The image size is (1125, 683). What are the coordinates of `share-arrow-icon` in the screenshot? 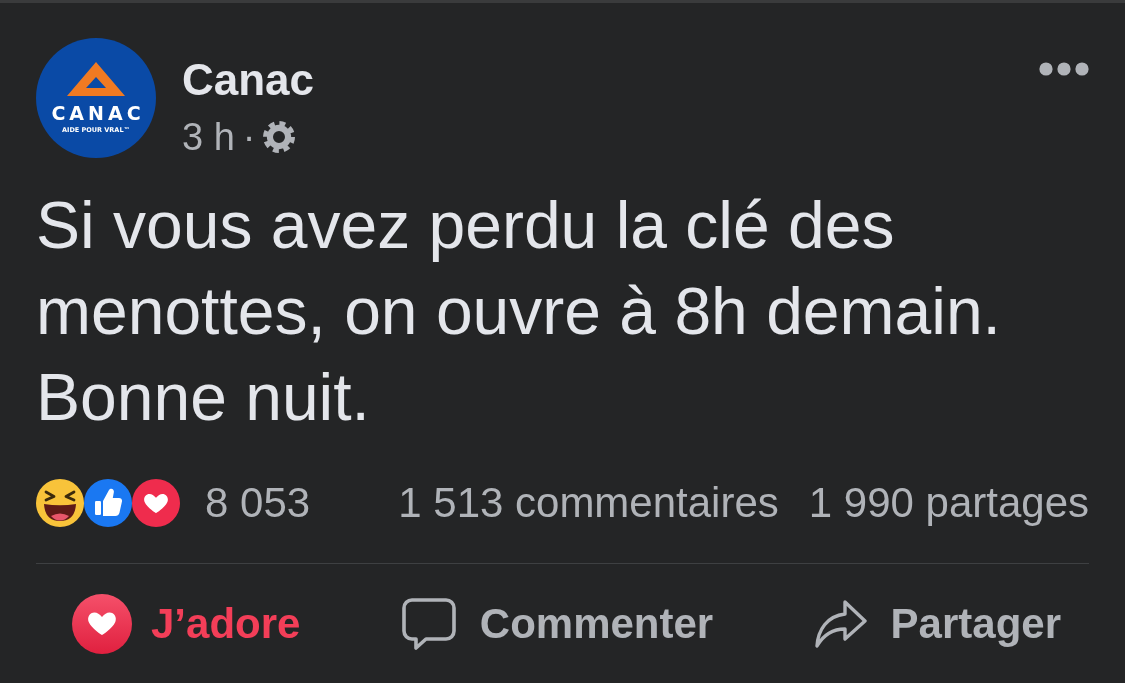 It's located at (840, 624).